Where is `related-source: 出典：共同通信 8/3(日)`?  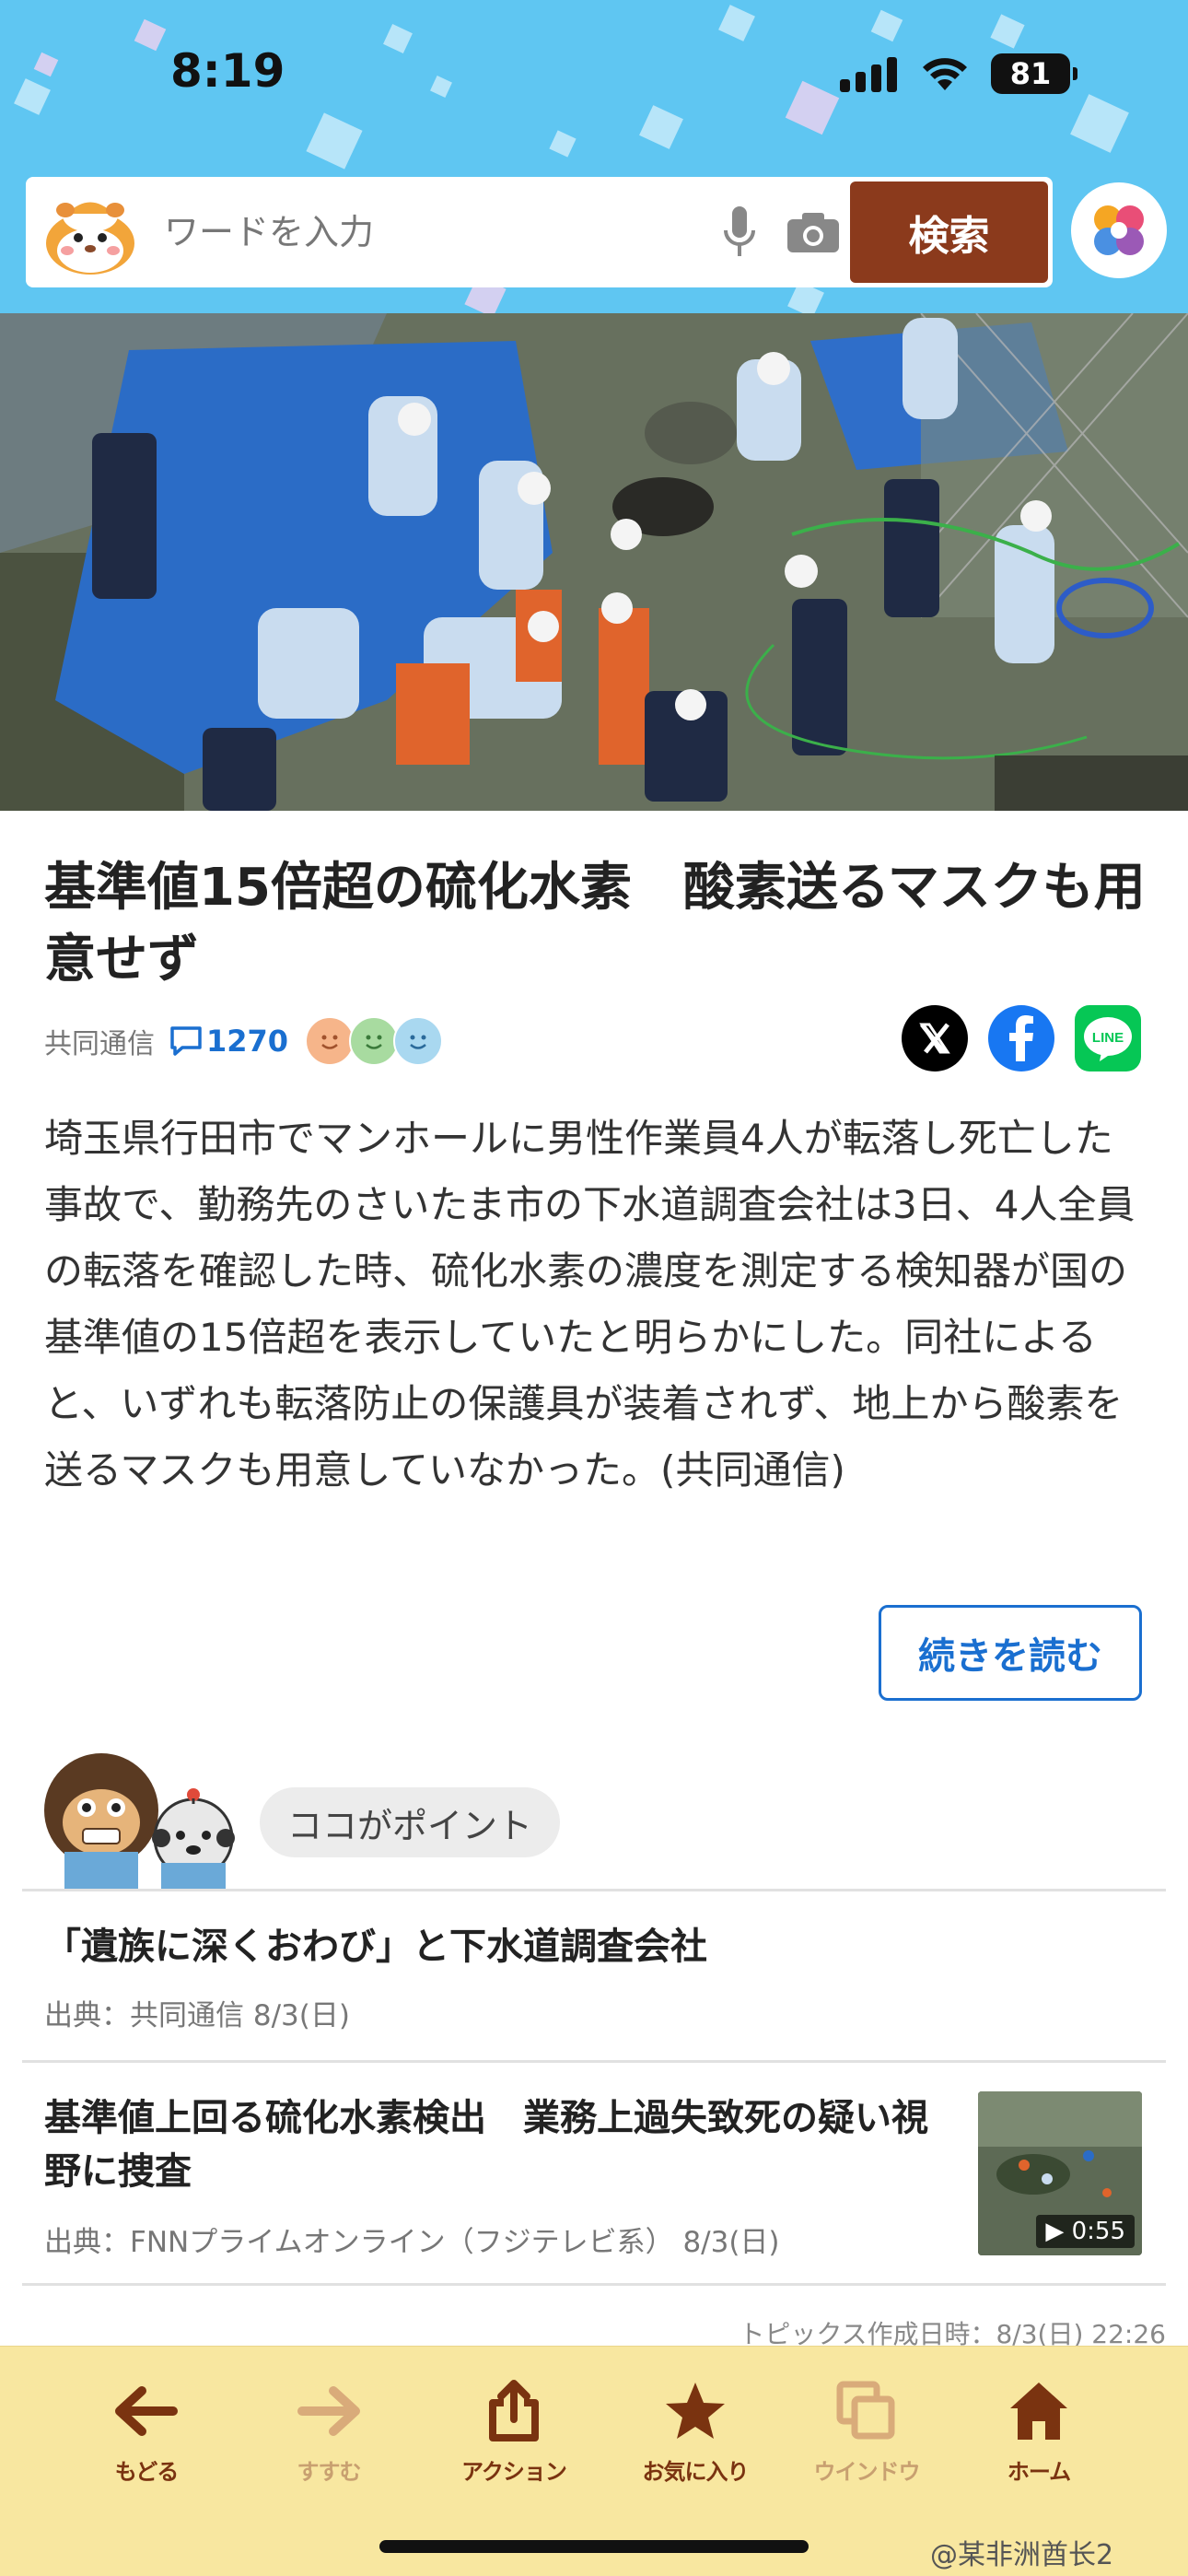
related-source: 出典：共同通信 8/3(日) is located at coordinates (197, 2015).